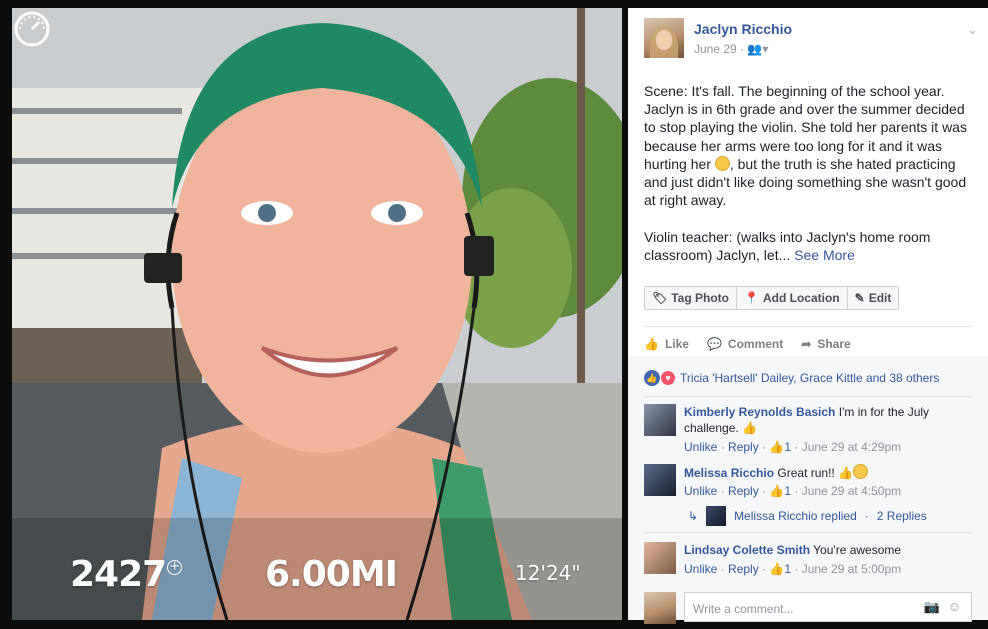 The width and height of the screenshot is (988, 629). Describe the element at coordinates (716, 516) in the screenshot. I see `replier-avatar` at that location.